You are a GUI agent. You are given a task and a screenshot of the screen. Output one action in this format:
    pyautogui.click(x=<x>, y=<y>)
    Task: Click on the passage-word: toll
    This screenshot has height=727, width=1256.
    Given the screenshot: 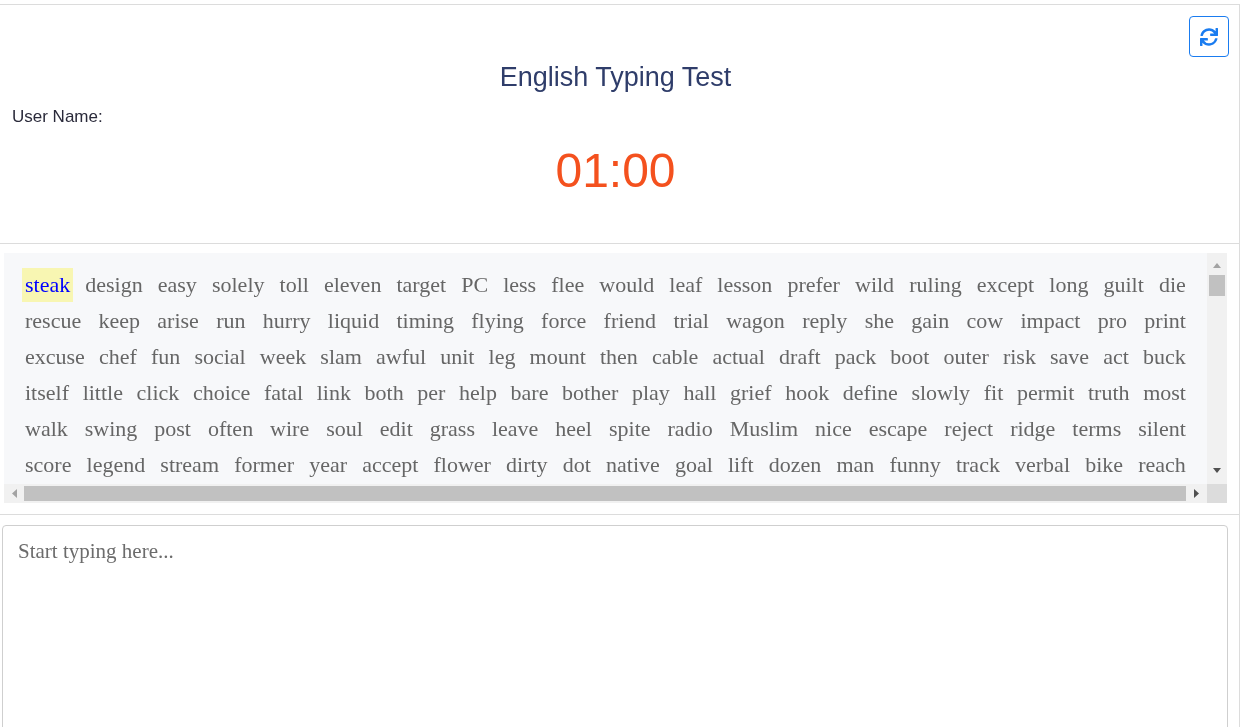 What is the action you would take?
    pyautogui.click(x=294, y=285)
    